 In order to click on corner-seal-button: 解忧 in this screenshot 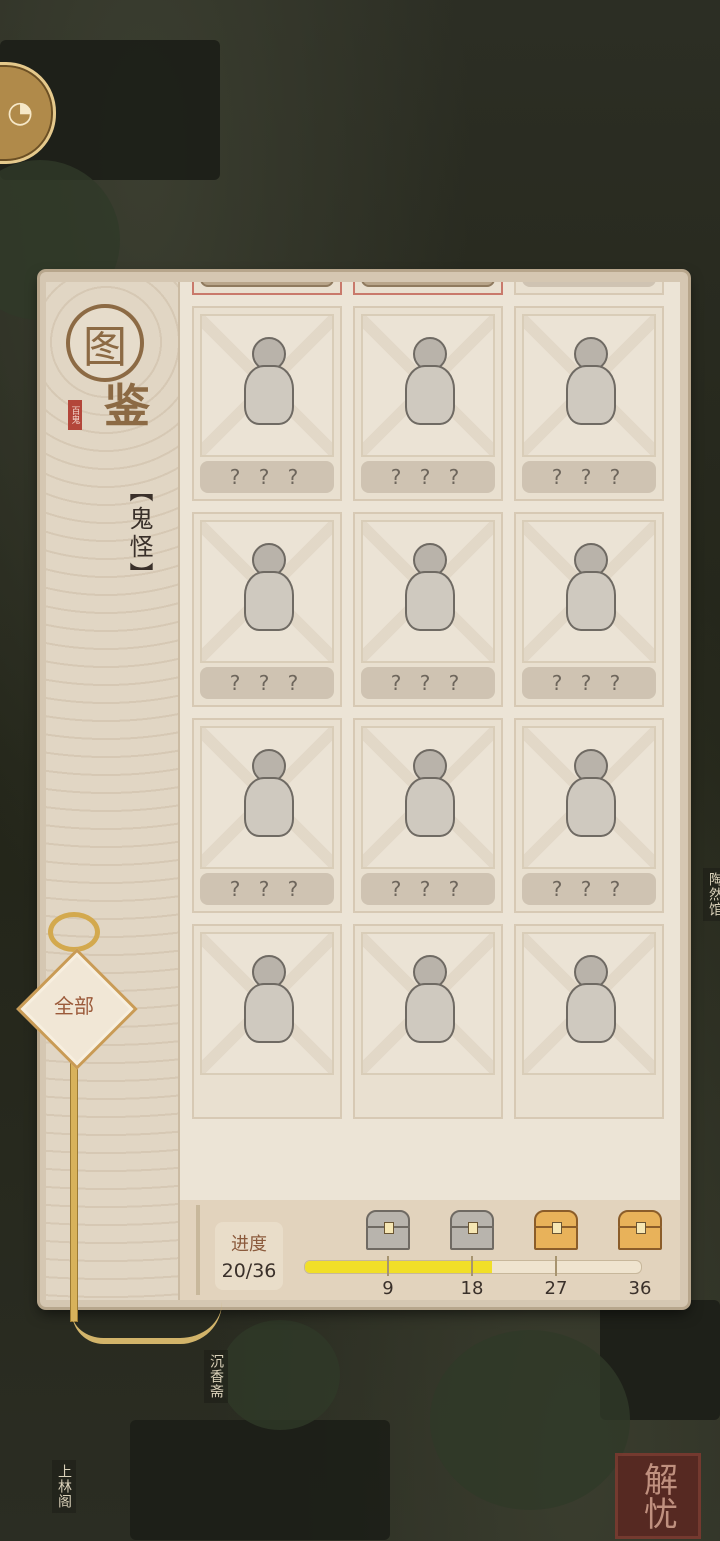, I will do `click(658, 1496)`.